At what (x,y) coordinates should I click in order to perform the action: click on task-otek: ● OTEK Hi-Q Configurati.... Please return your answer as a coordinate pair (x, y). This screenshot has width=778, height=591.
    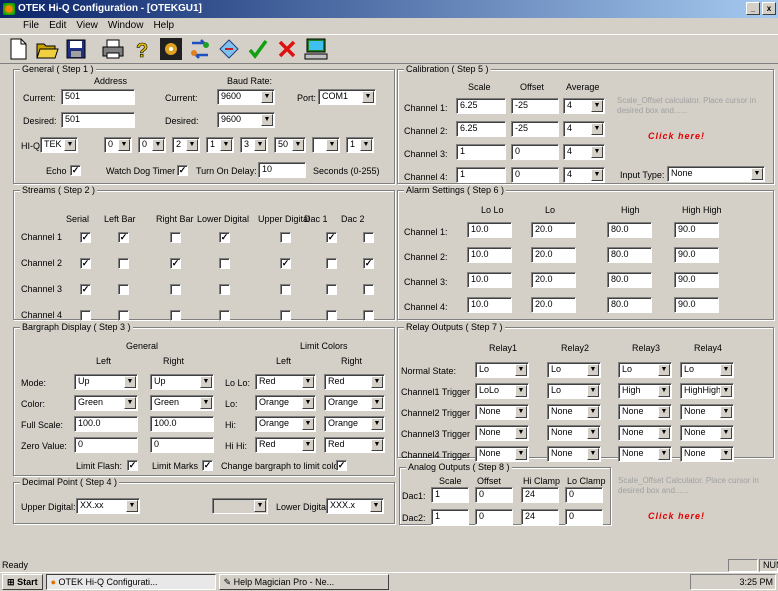
    Looking at the image, I should click on (130, 582).